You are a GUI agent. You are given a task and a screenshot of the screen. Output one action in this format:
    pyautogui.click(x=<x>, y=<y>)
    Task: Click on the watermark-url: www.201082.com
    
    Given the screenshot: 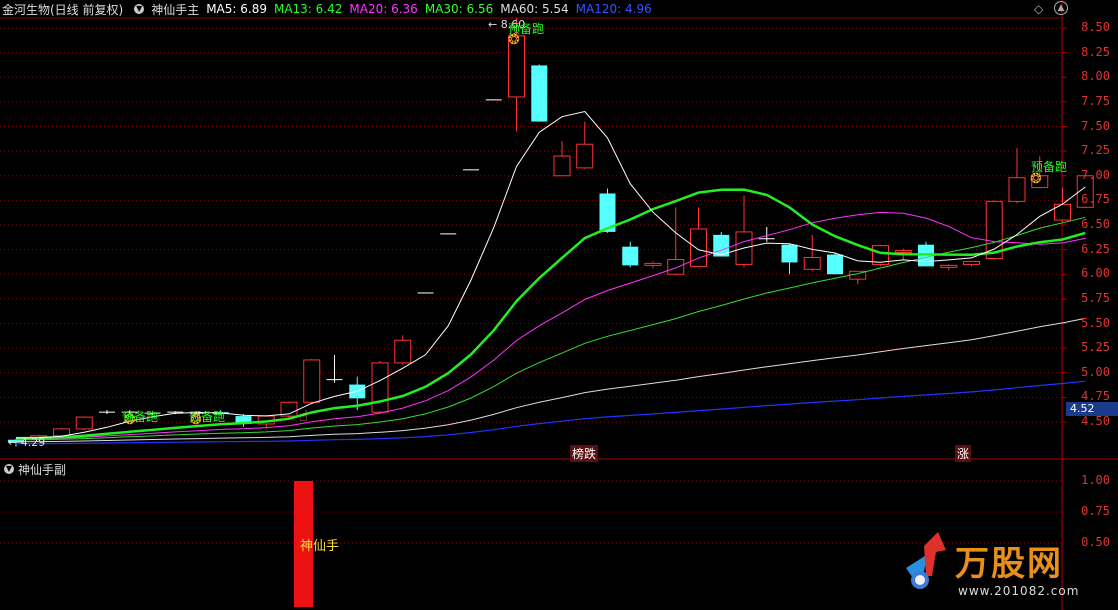 What is the action you would take?
    pyautogui.click(x=1019, y=591)
    